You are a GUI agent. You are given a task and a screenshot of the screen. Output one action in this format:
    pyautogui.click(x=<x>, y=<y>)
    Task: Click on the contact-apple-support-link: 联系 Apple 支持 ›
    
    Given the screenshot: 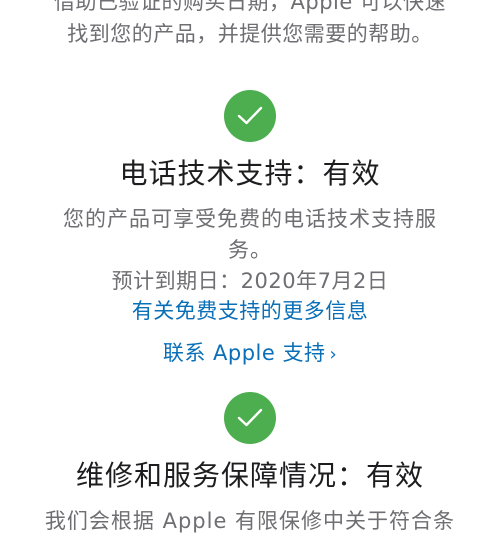 What is the action you would take?
    pyautogui.click(x=250, y=354)
    